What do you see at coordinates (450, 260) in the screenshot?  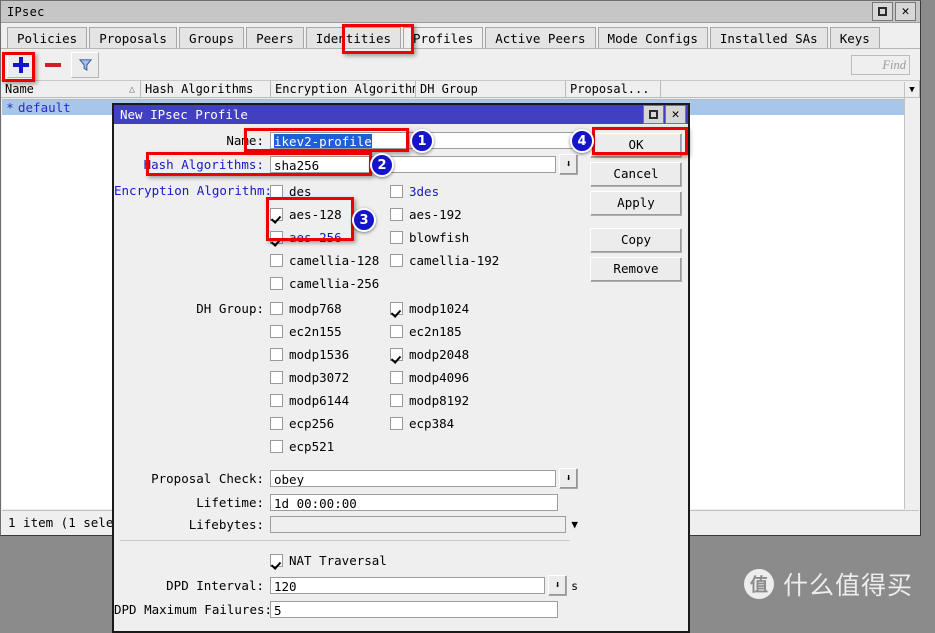 I see `checkbox-camellia-192: camellia-192` at bounding box center [450, 260].